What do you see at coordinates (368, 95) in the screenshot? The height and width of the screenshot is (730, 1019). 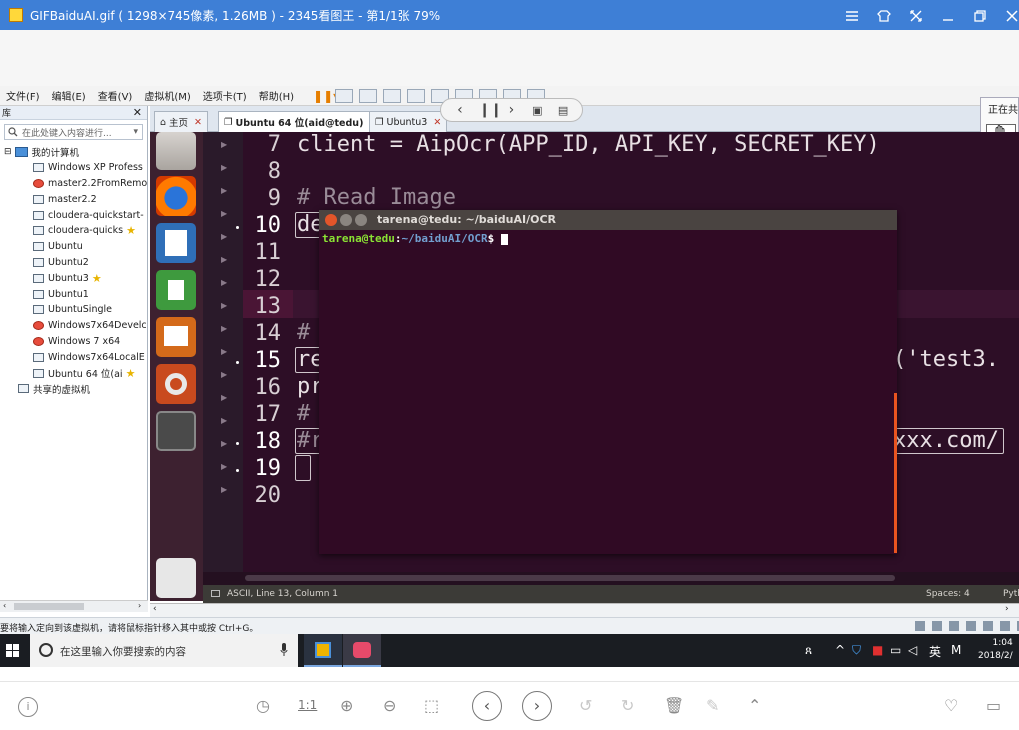 I see `snapshot-icon` at bounding box center [368, 95].